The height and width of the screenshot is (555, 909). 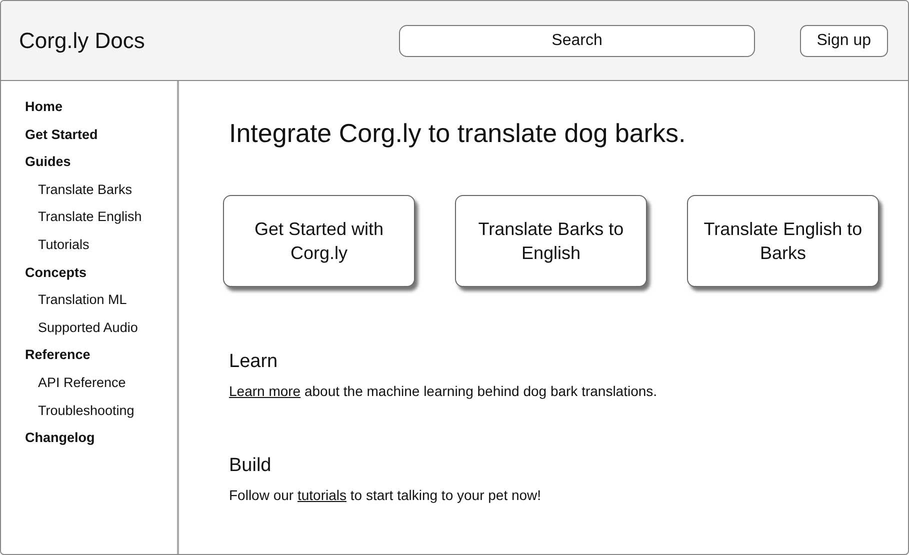 What do you see at coordinates (48, 162) in the screenshot?
I see `nav-link: Guides` at bounding box center [48, 162].